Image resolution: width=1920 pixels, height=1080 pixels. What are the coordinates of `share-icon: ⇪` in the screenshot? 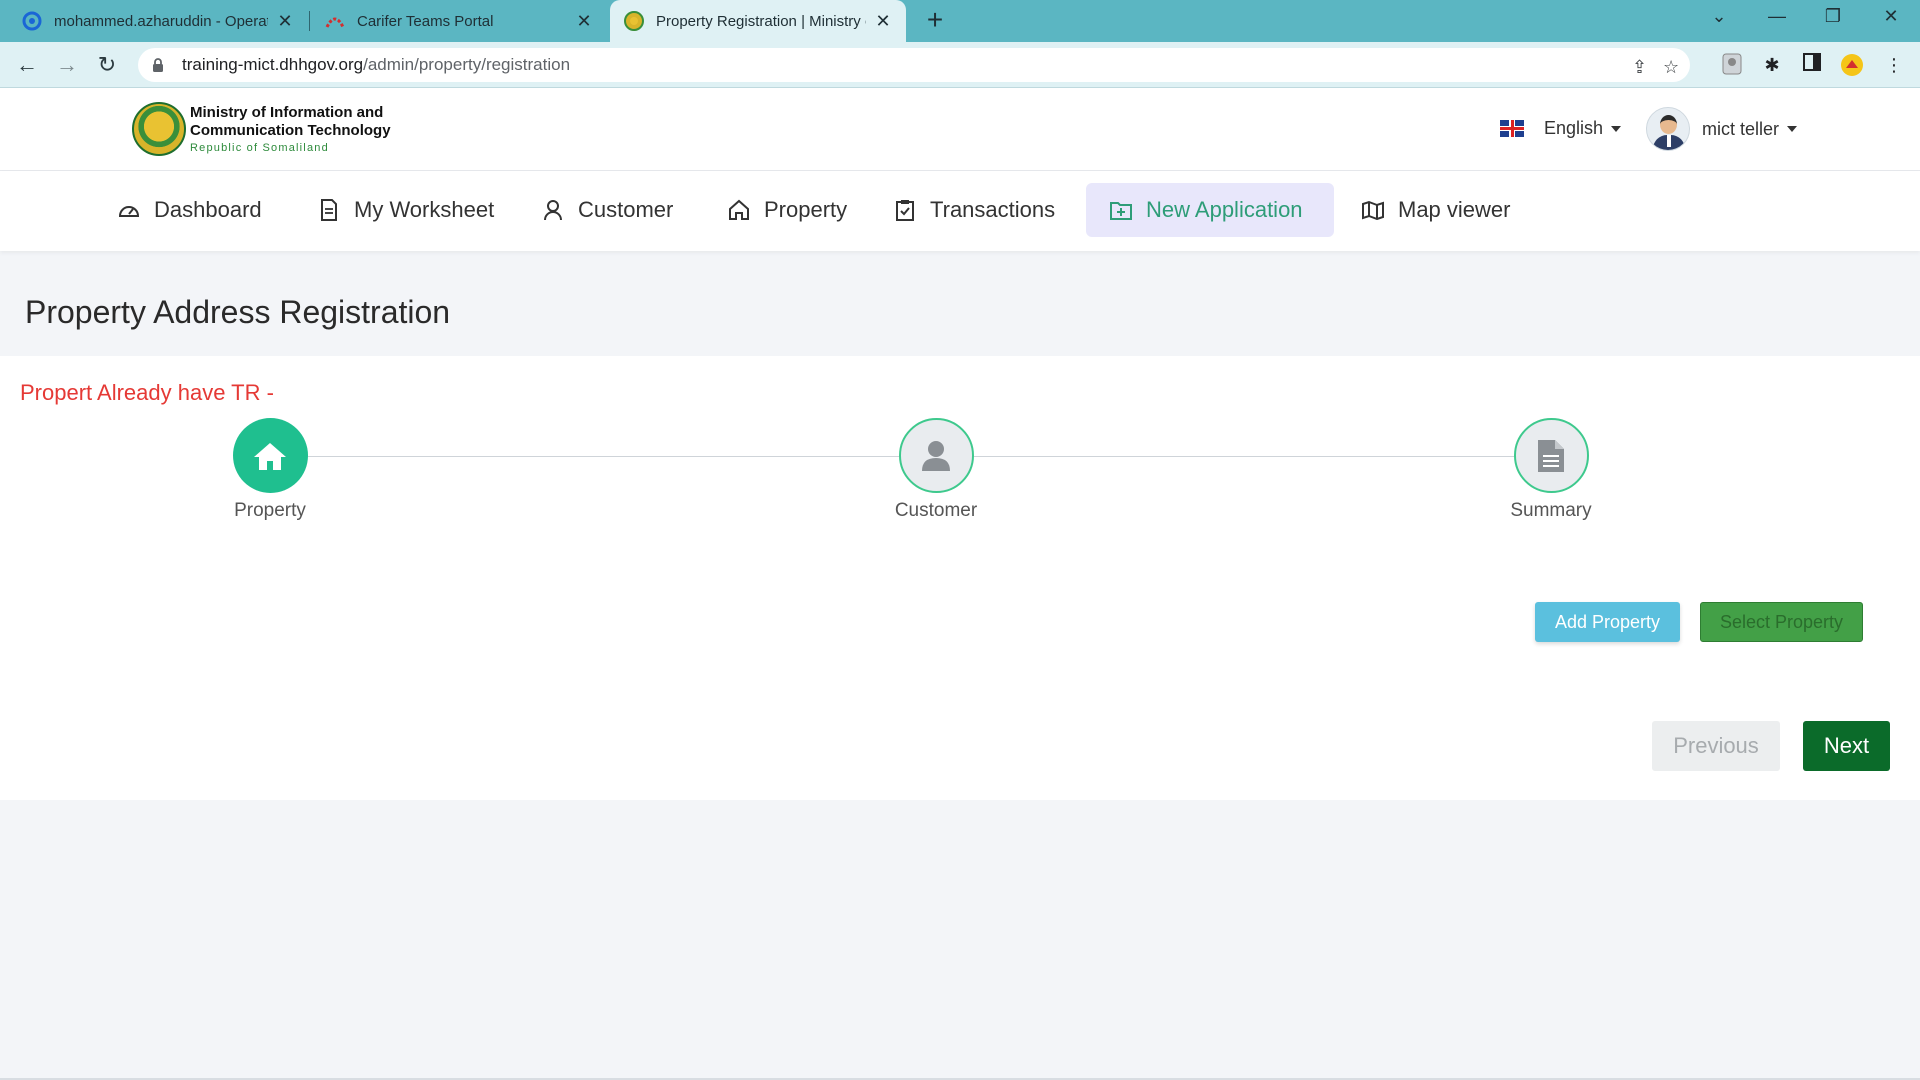 It's located at (1639, 67).